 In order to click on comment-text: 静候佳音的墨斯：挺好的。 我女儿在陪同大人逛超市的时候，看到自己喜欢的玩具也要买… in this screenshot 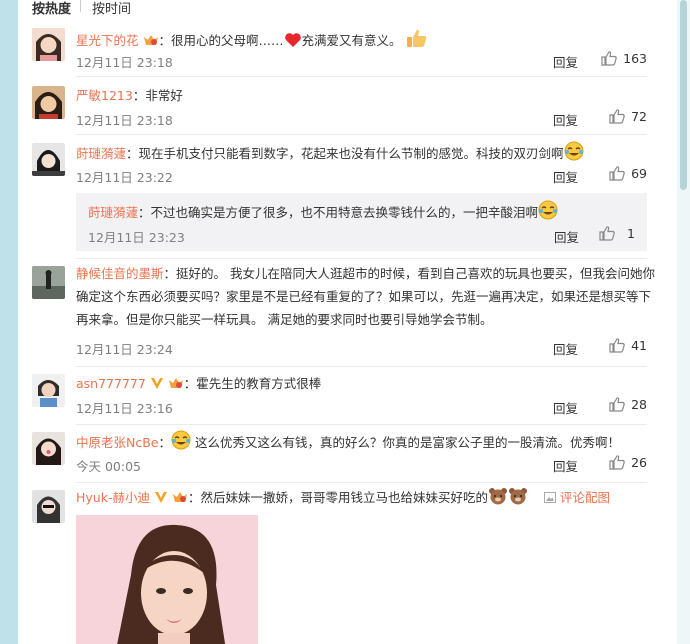, I will do `click(365, 296)`.